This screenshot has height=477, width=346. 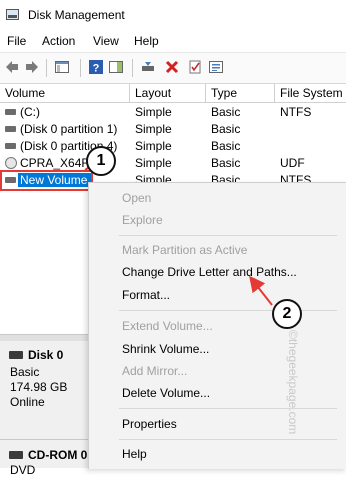 I want to click on cdrom-icon, so click(x=16, y=455).